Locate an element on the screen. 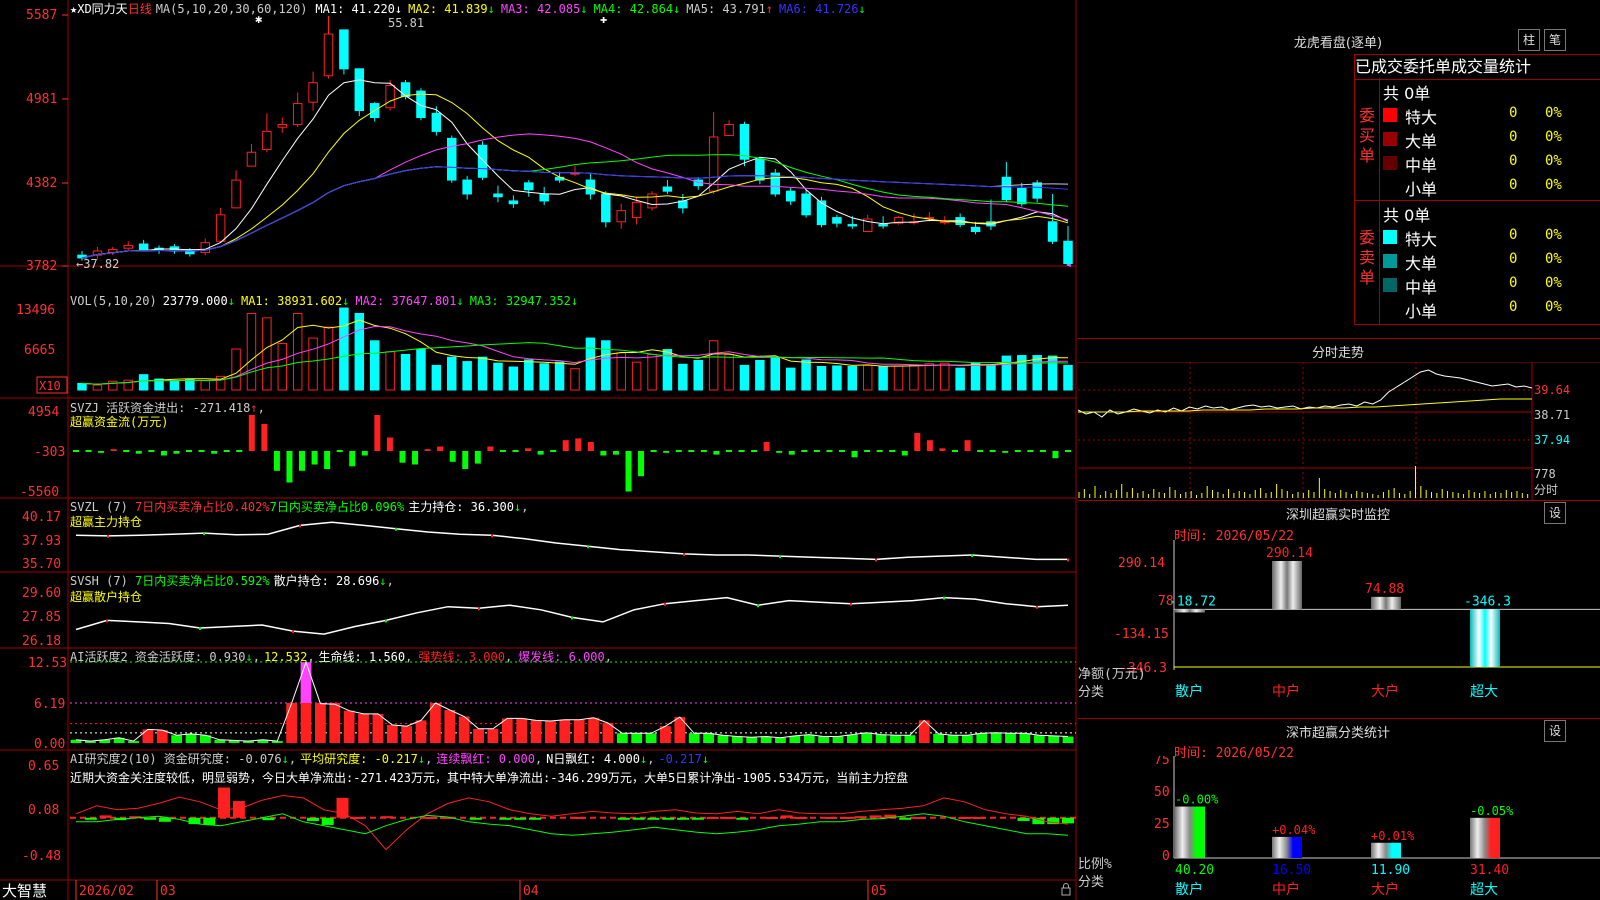 The image size is (1600, 900). price-tick: 4382 is located at coordinates (41, 183).